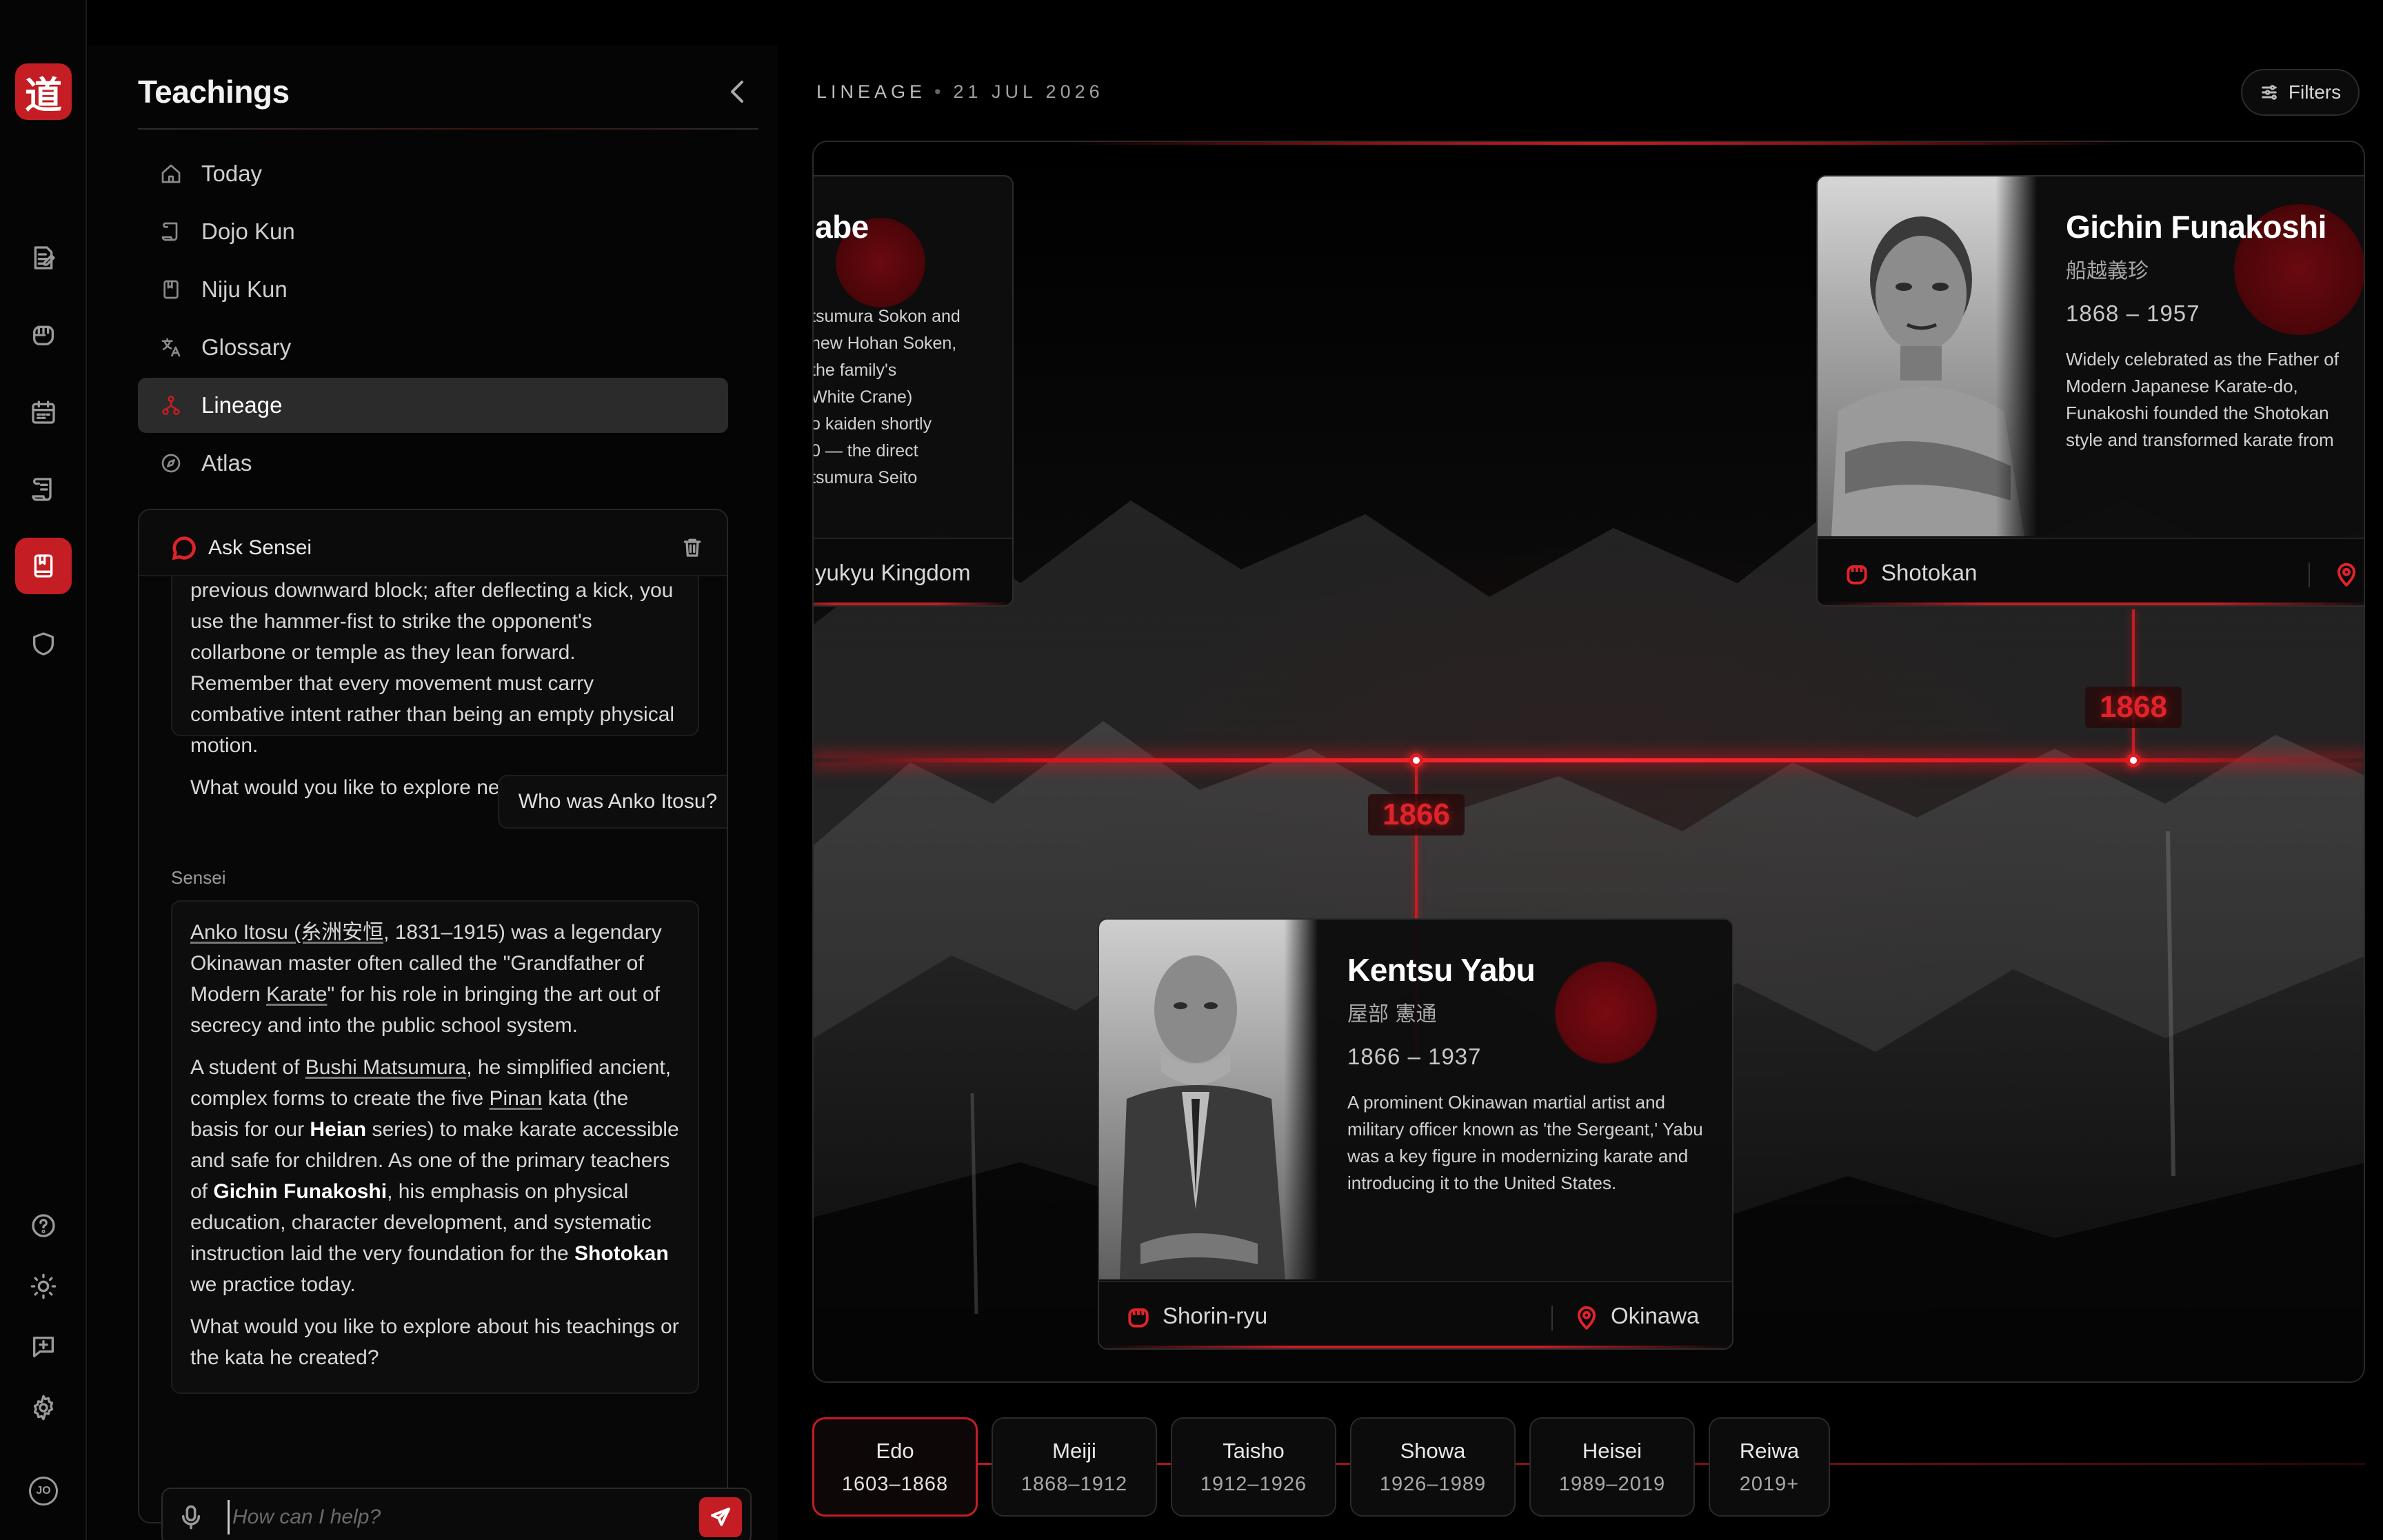 The width and height of the screenshot is (2383, 1540). I want to click on divider, so click(448, 129).